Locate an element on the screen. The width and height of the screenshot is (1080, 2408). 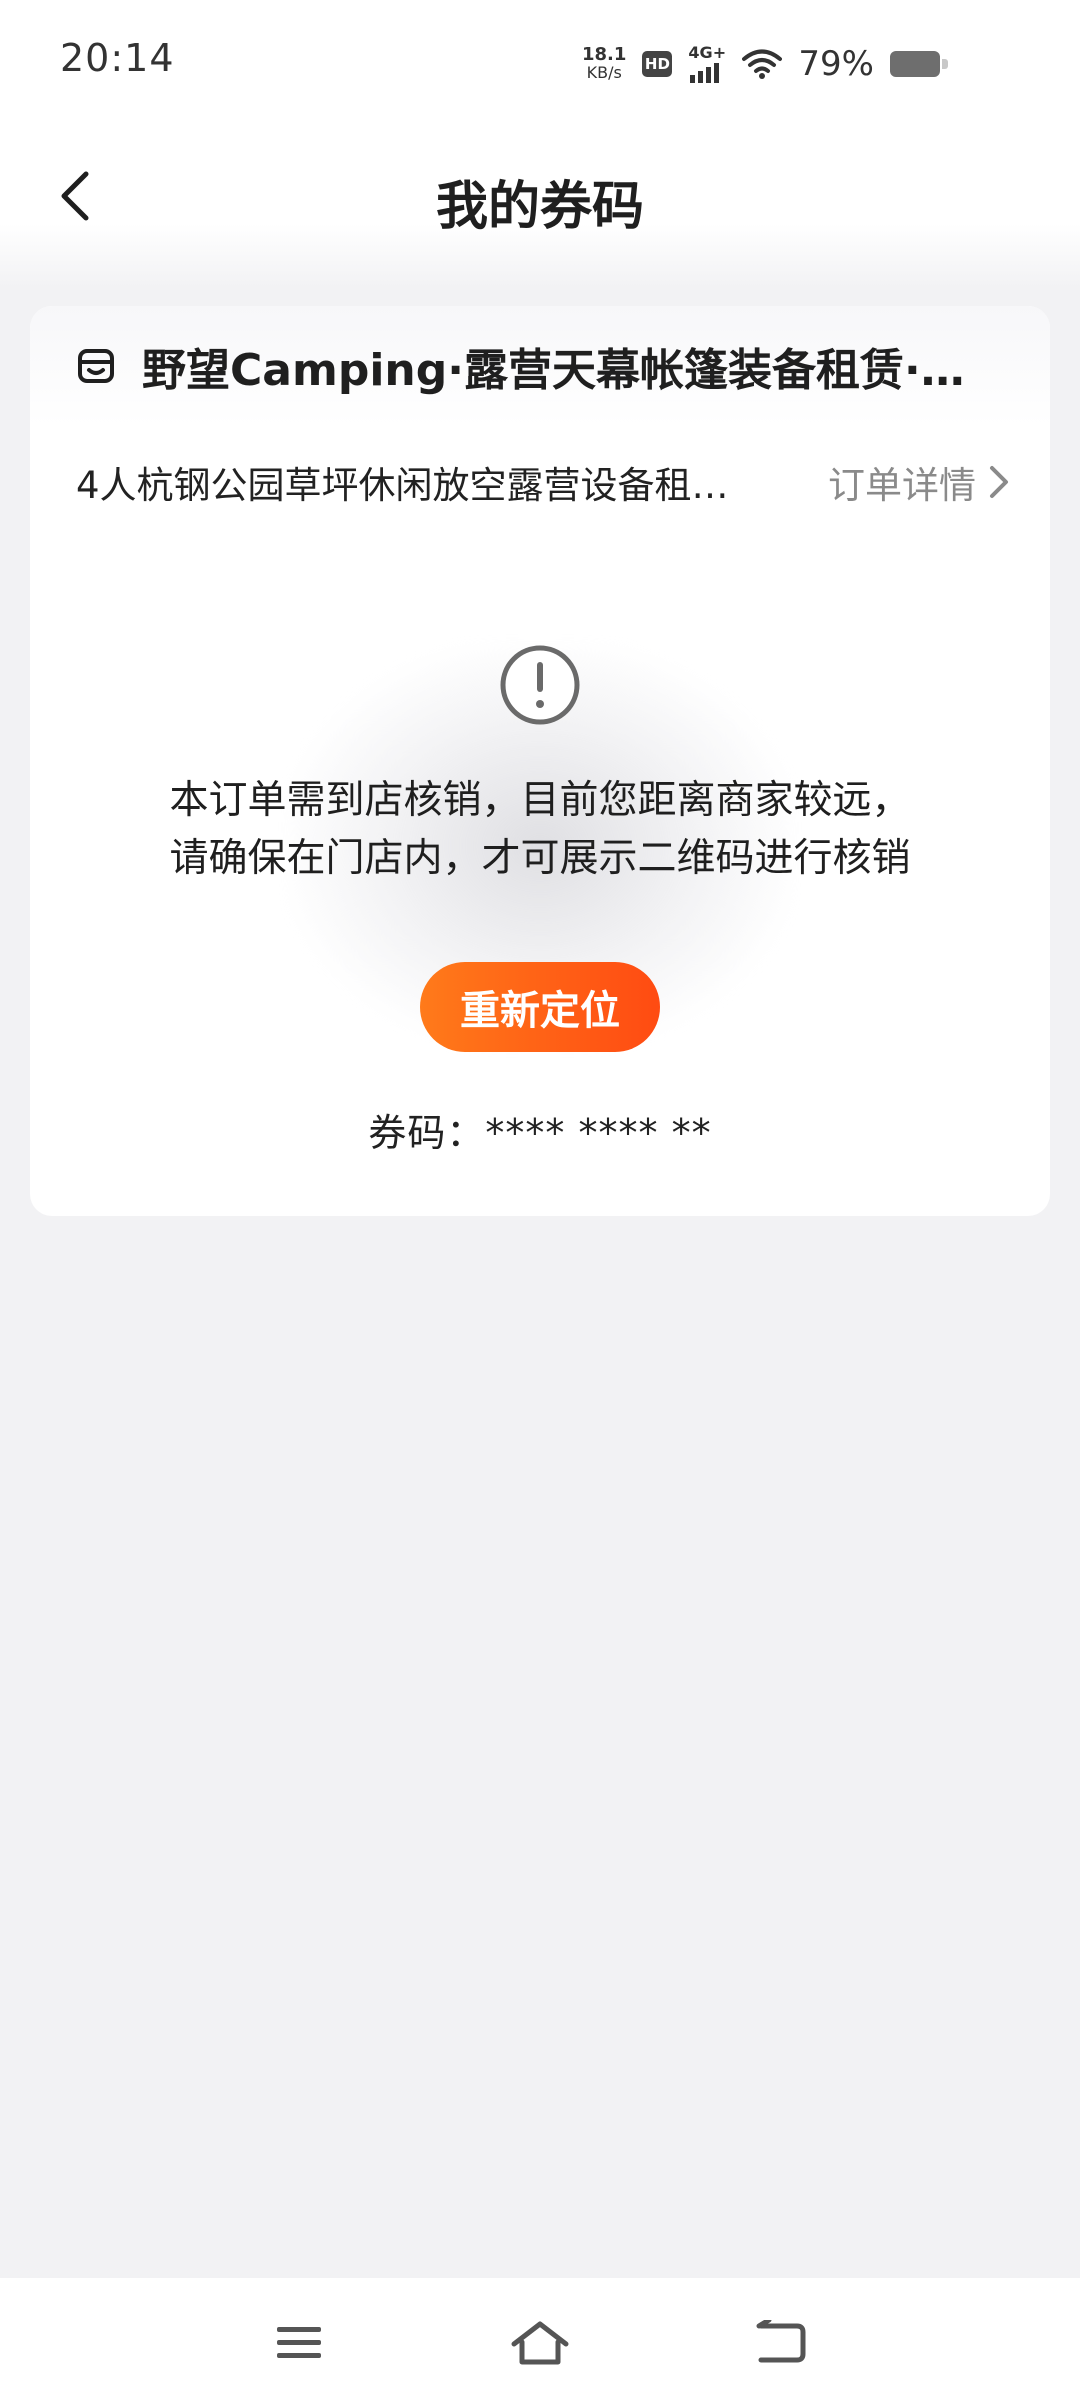
network-speed: 18.1 KB/s is located at coordinates (604, 64).